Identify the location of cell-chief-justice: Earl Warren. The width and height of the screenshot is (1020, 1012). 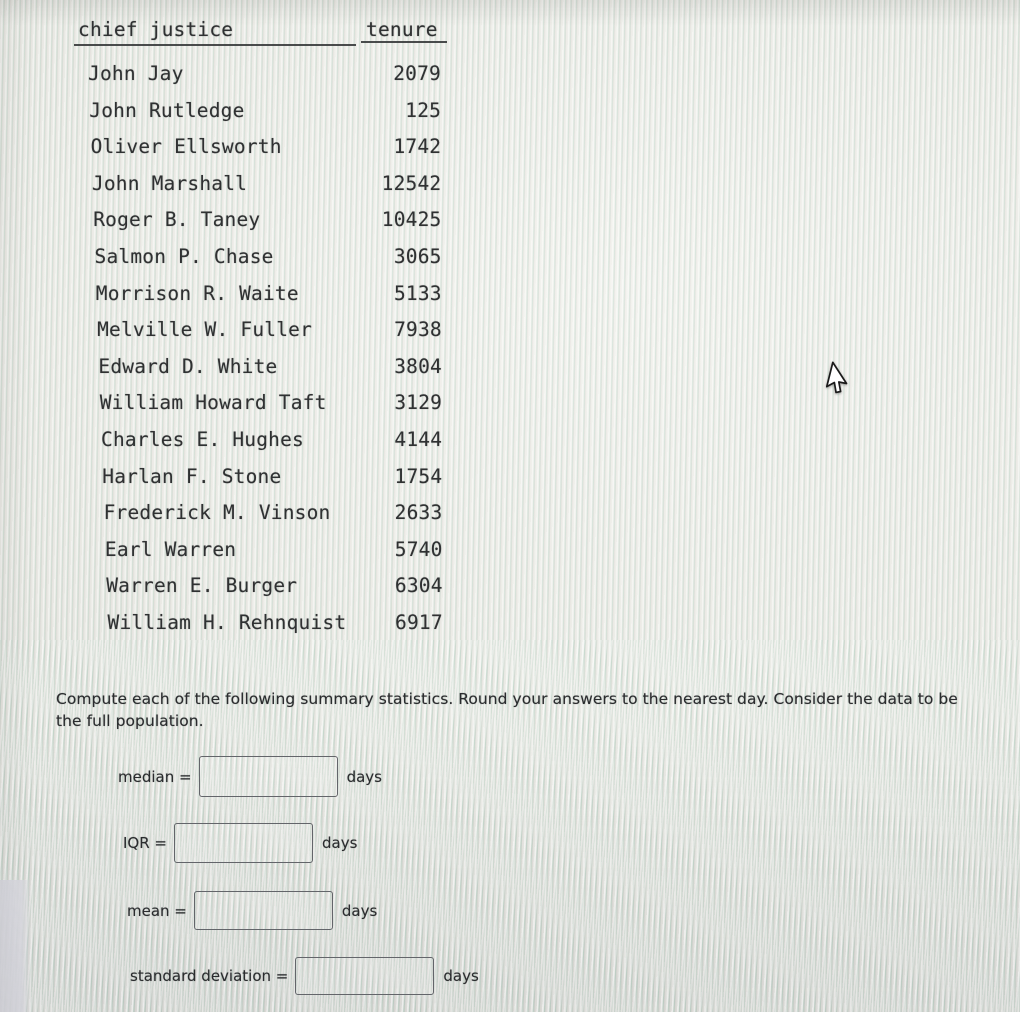
(170, 549).